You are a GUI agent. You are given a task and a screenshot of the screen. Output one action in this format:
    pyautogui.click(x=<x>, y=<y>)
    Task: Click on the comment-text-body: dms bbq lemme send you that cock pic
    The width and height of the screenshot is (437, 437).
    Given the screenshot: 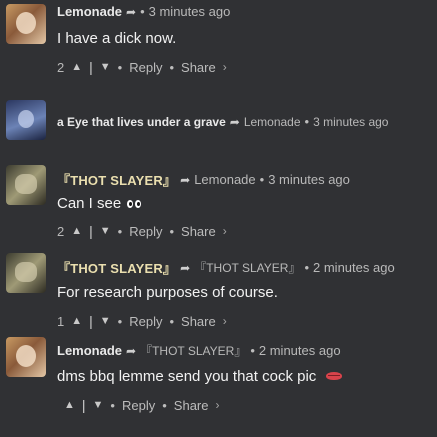 What is the action you would take?
    pyautogui.click(x=187, y=376)
    